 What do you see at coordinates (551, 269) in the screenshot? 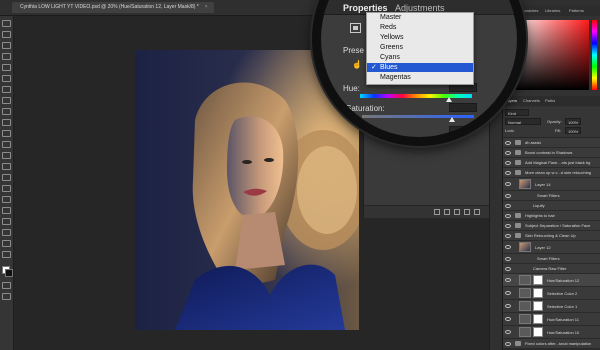
I see `layer-row: Camera Raw Filter` at bounding box center [551, 269].